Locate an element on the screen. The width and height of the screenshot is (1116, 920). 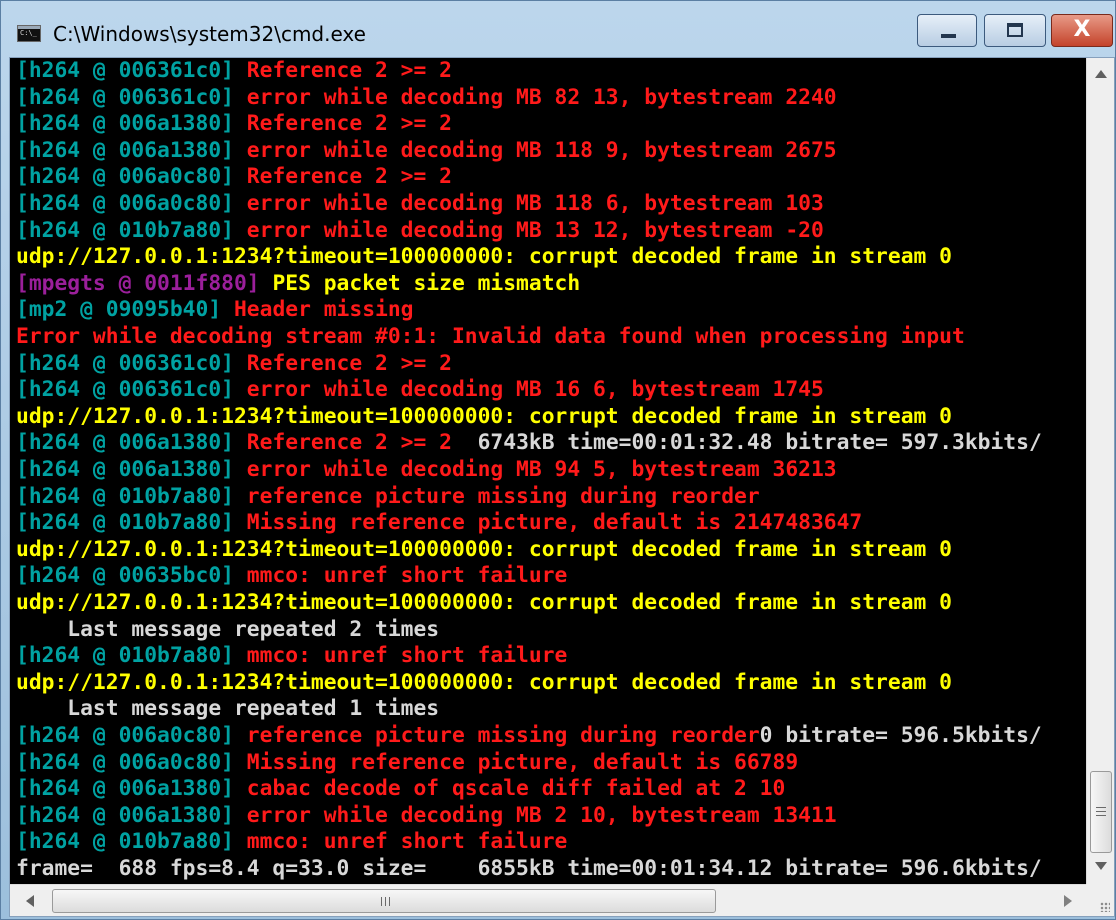
console-line: Last message repeated 2 times is located at coordinates (227, 630).